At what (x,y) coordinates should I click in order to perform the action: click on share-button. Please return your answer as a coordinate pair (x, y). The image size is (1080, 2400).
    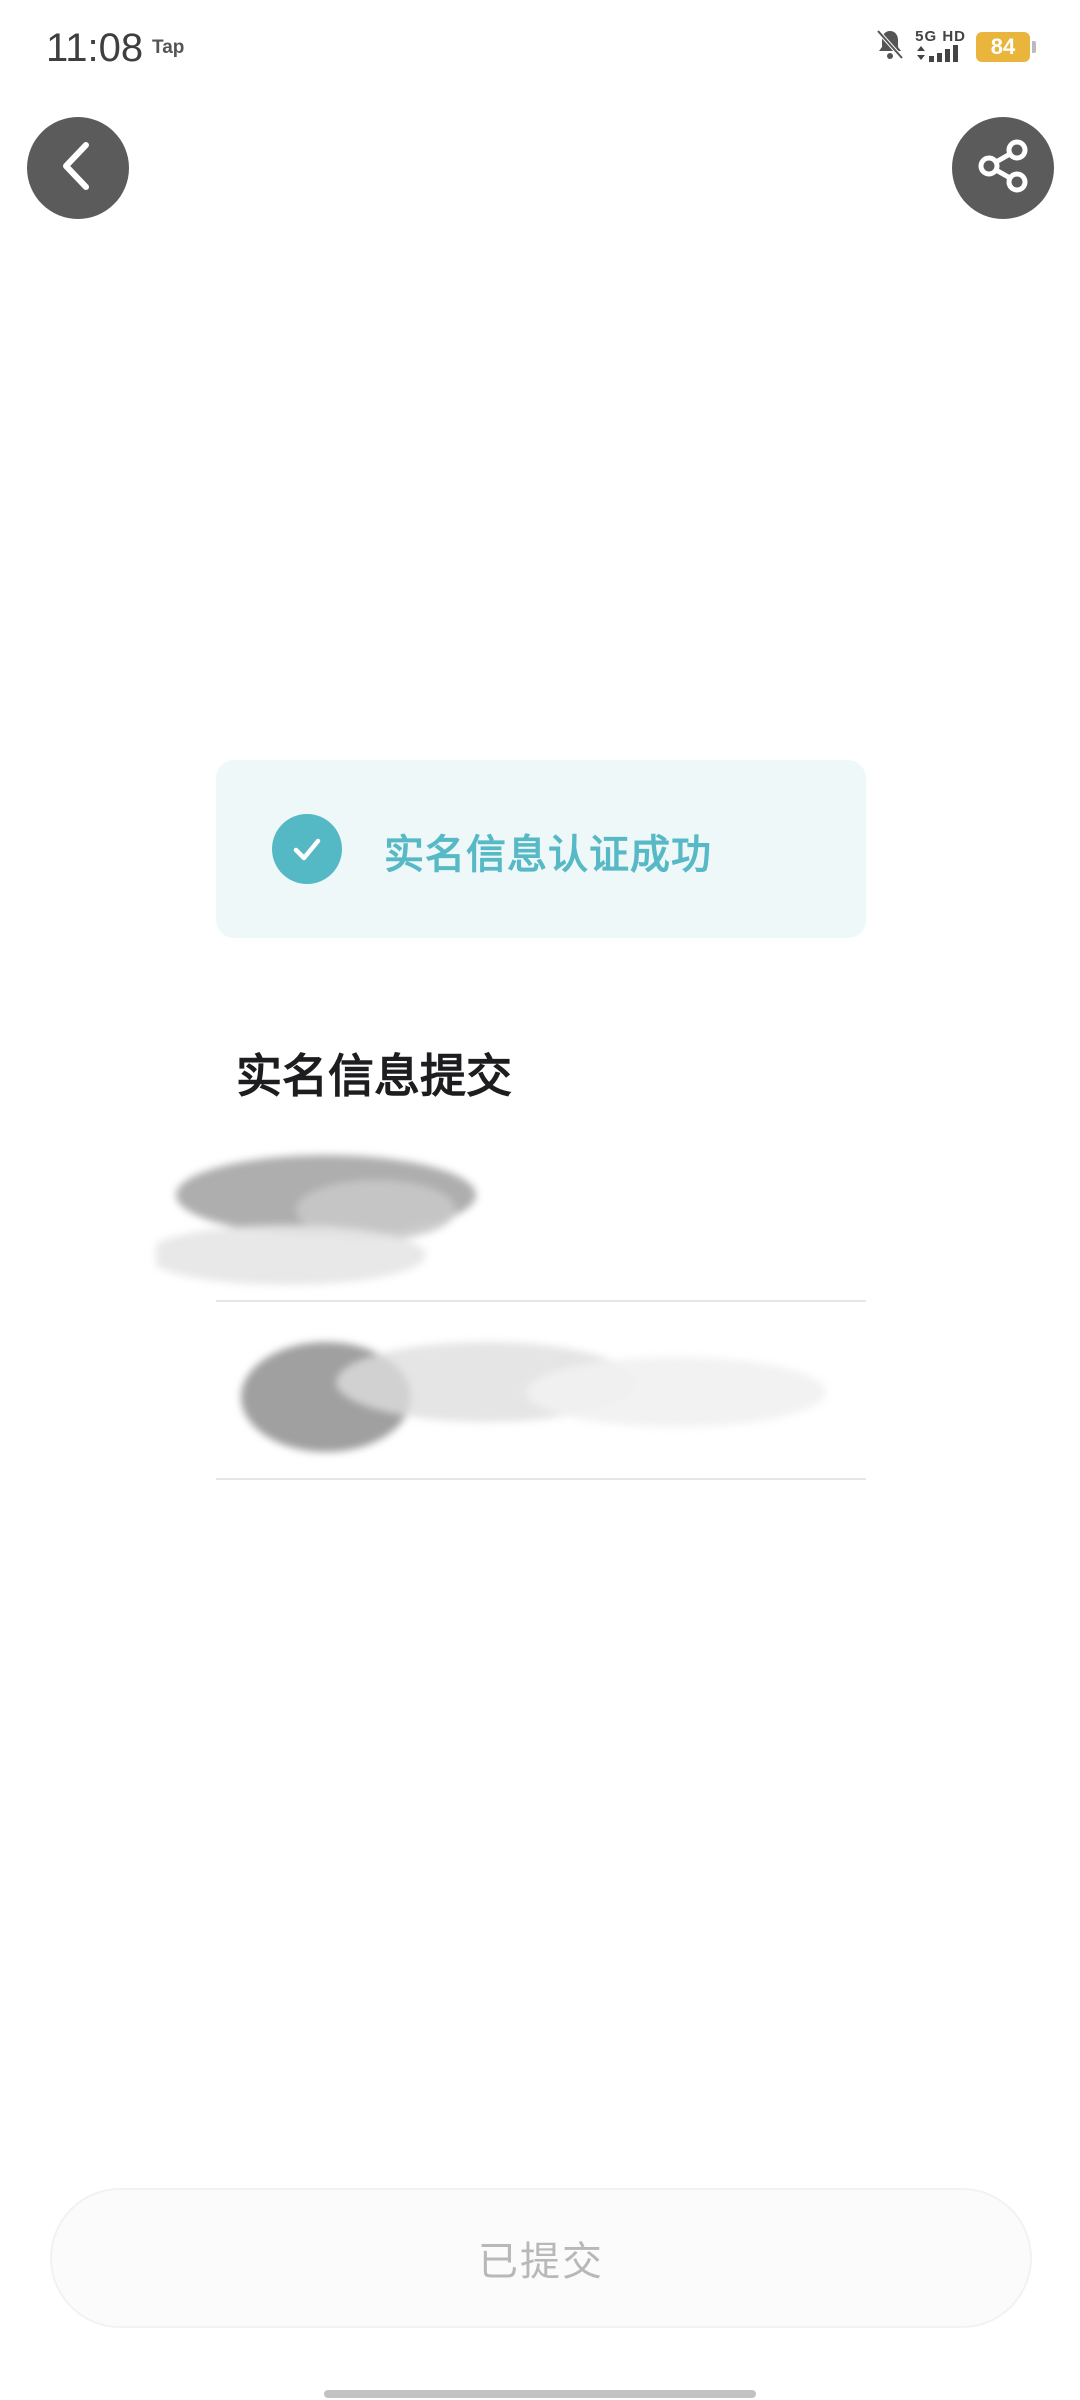
    Looking at the image, I should click on (1003, 168).